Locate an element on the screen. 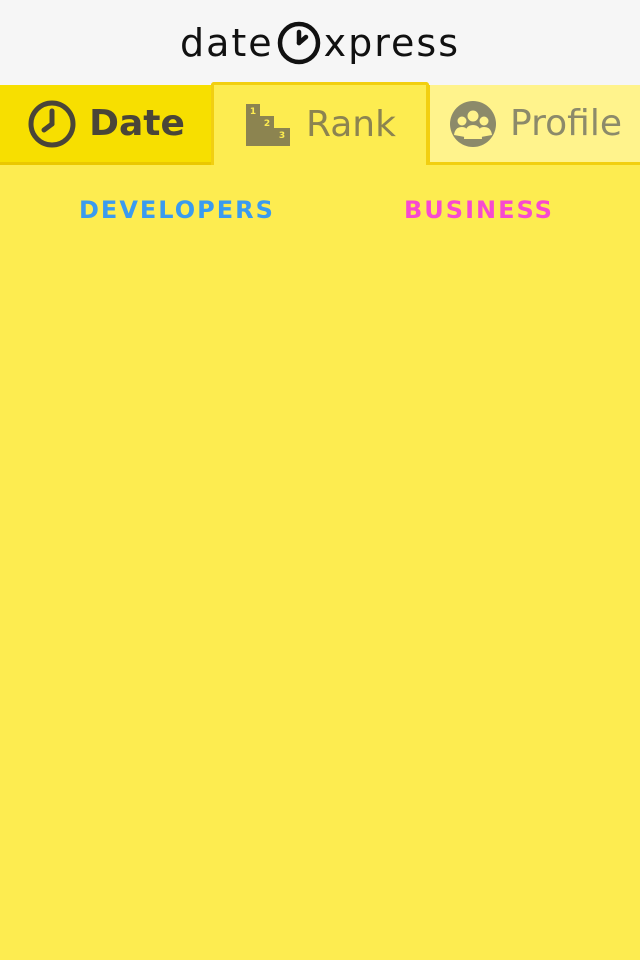 The height and width of the screenshot is (960, 640). svg-text: 3 is located at coordinates (282, 136).